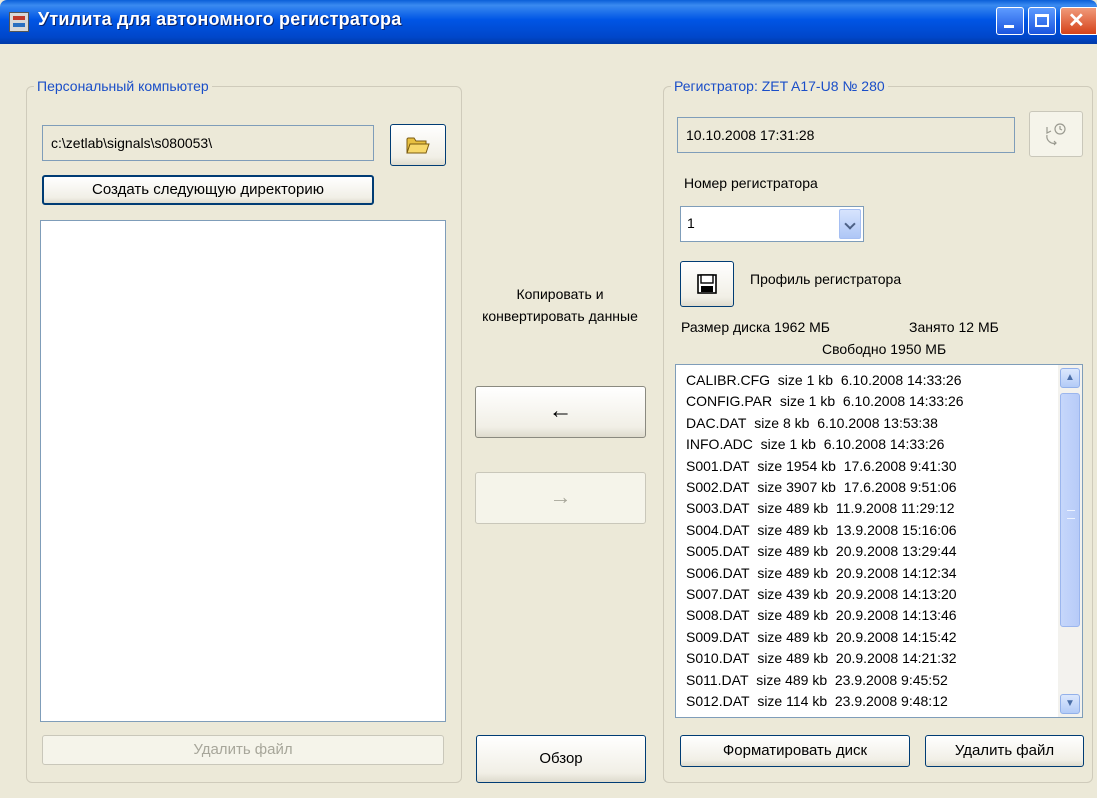 This screenshot has width=1097, height=798. What do you see at coordinates (1070, 704) in the screenshot?
I see `scroll-down-icon: ▼` at bounding box center [1070, 704].